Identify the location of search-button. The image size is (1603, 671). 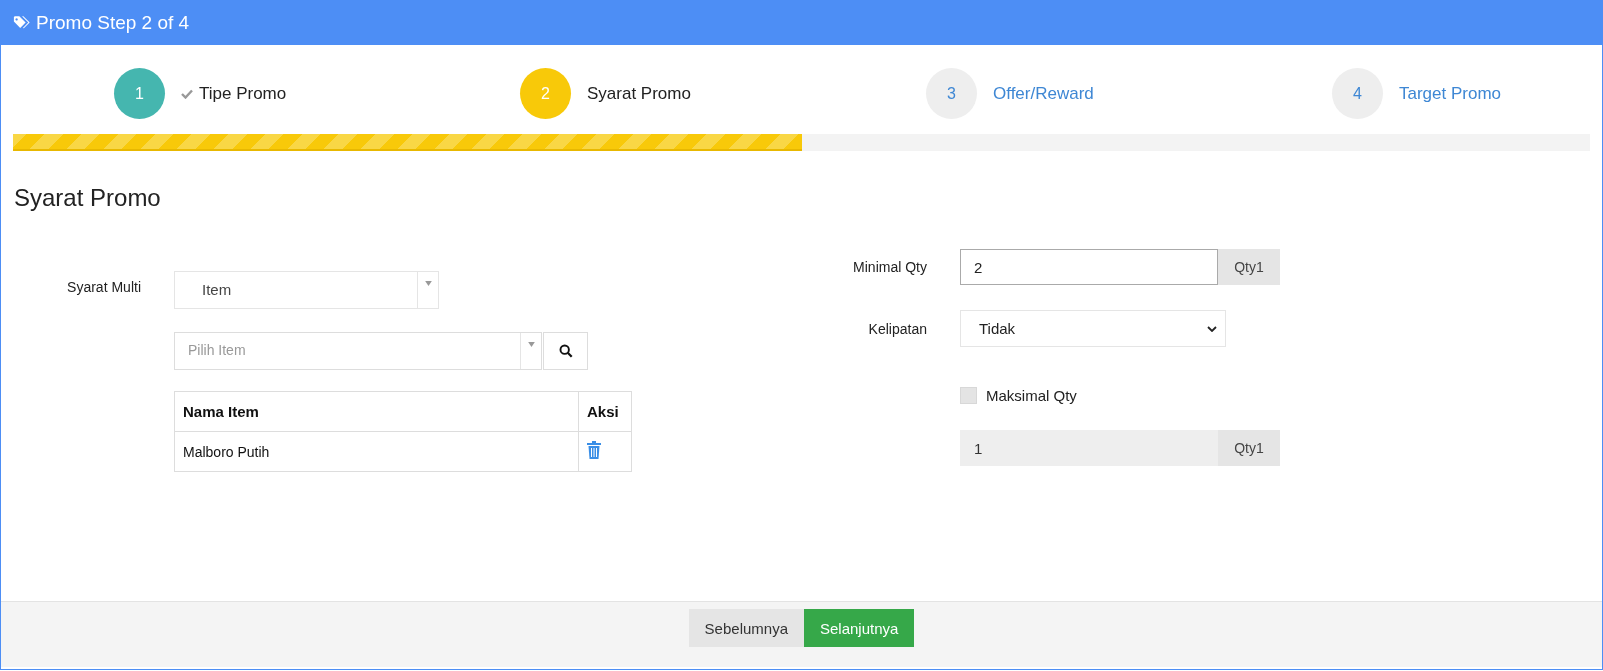
(565, 351).